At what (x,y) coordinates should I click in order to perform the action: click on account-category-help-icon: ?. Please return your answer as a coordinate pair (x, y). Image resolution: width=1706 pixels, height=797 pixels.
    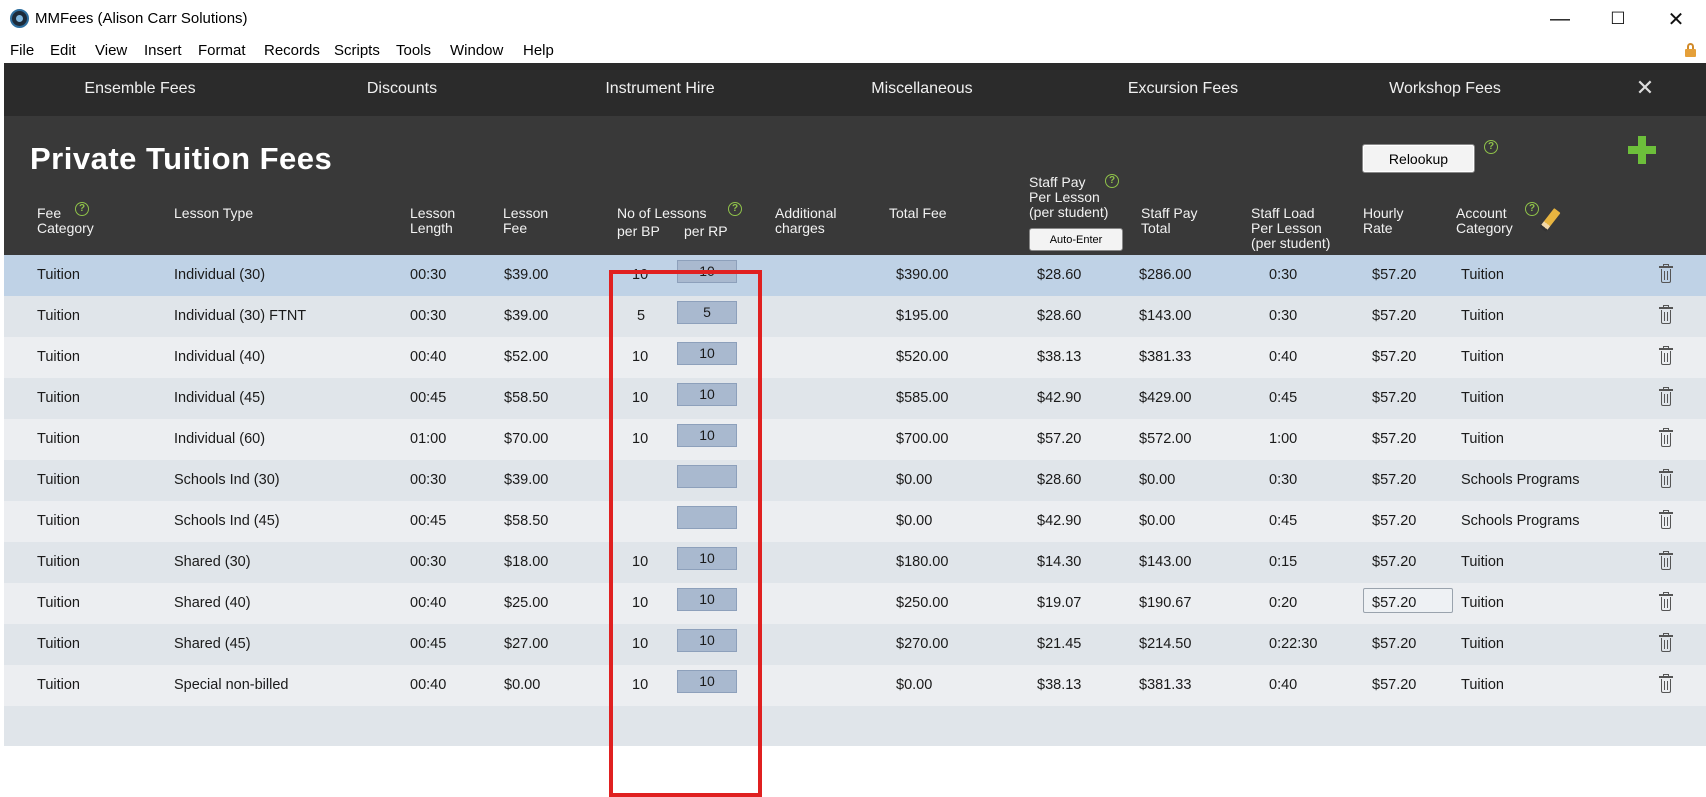
    Looking at the image, I should click on (1532, 209).